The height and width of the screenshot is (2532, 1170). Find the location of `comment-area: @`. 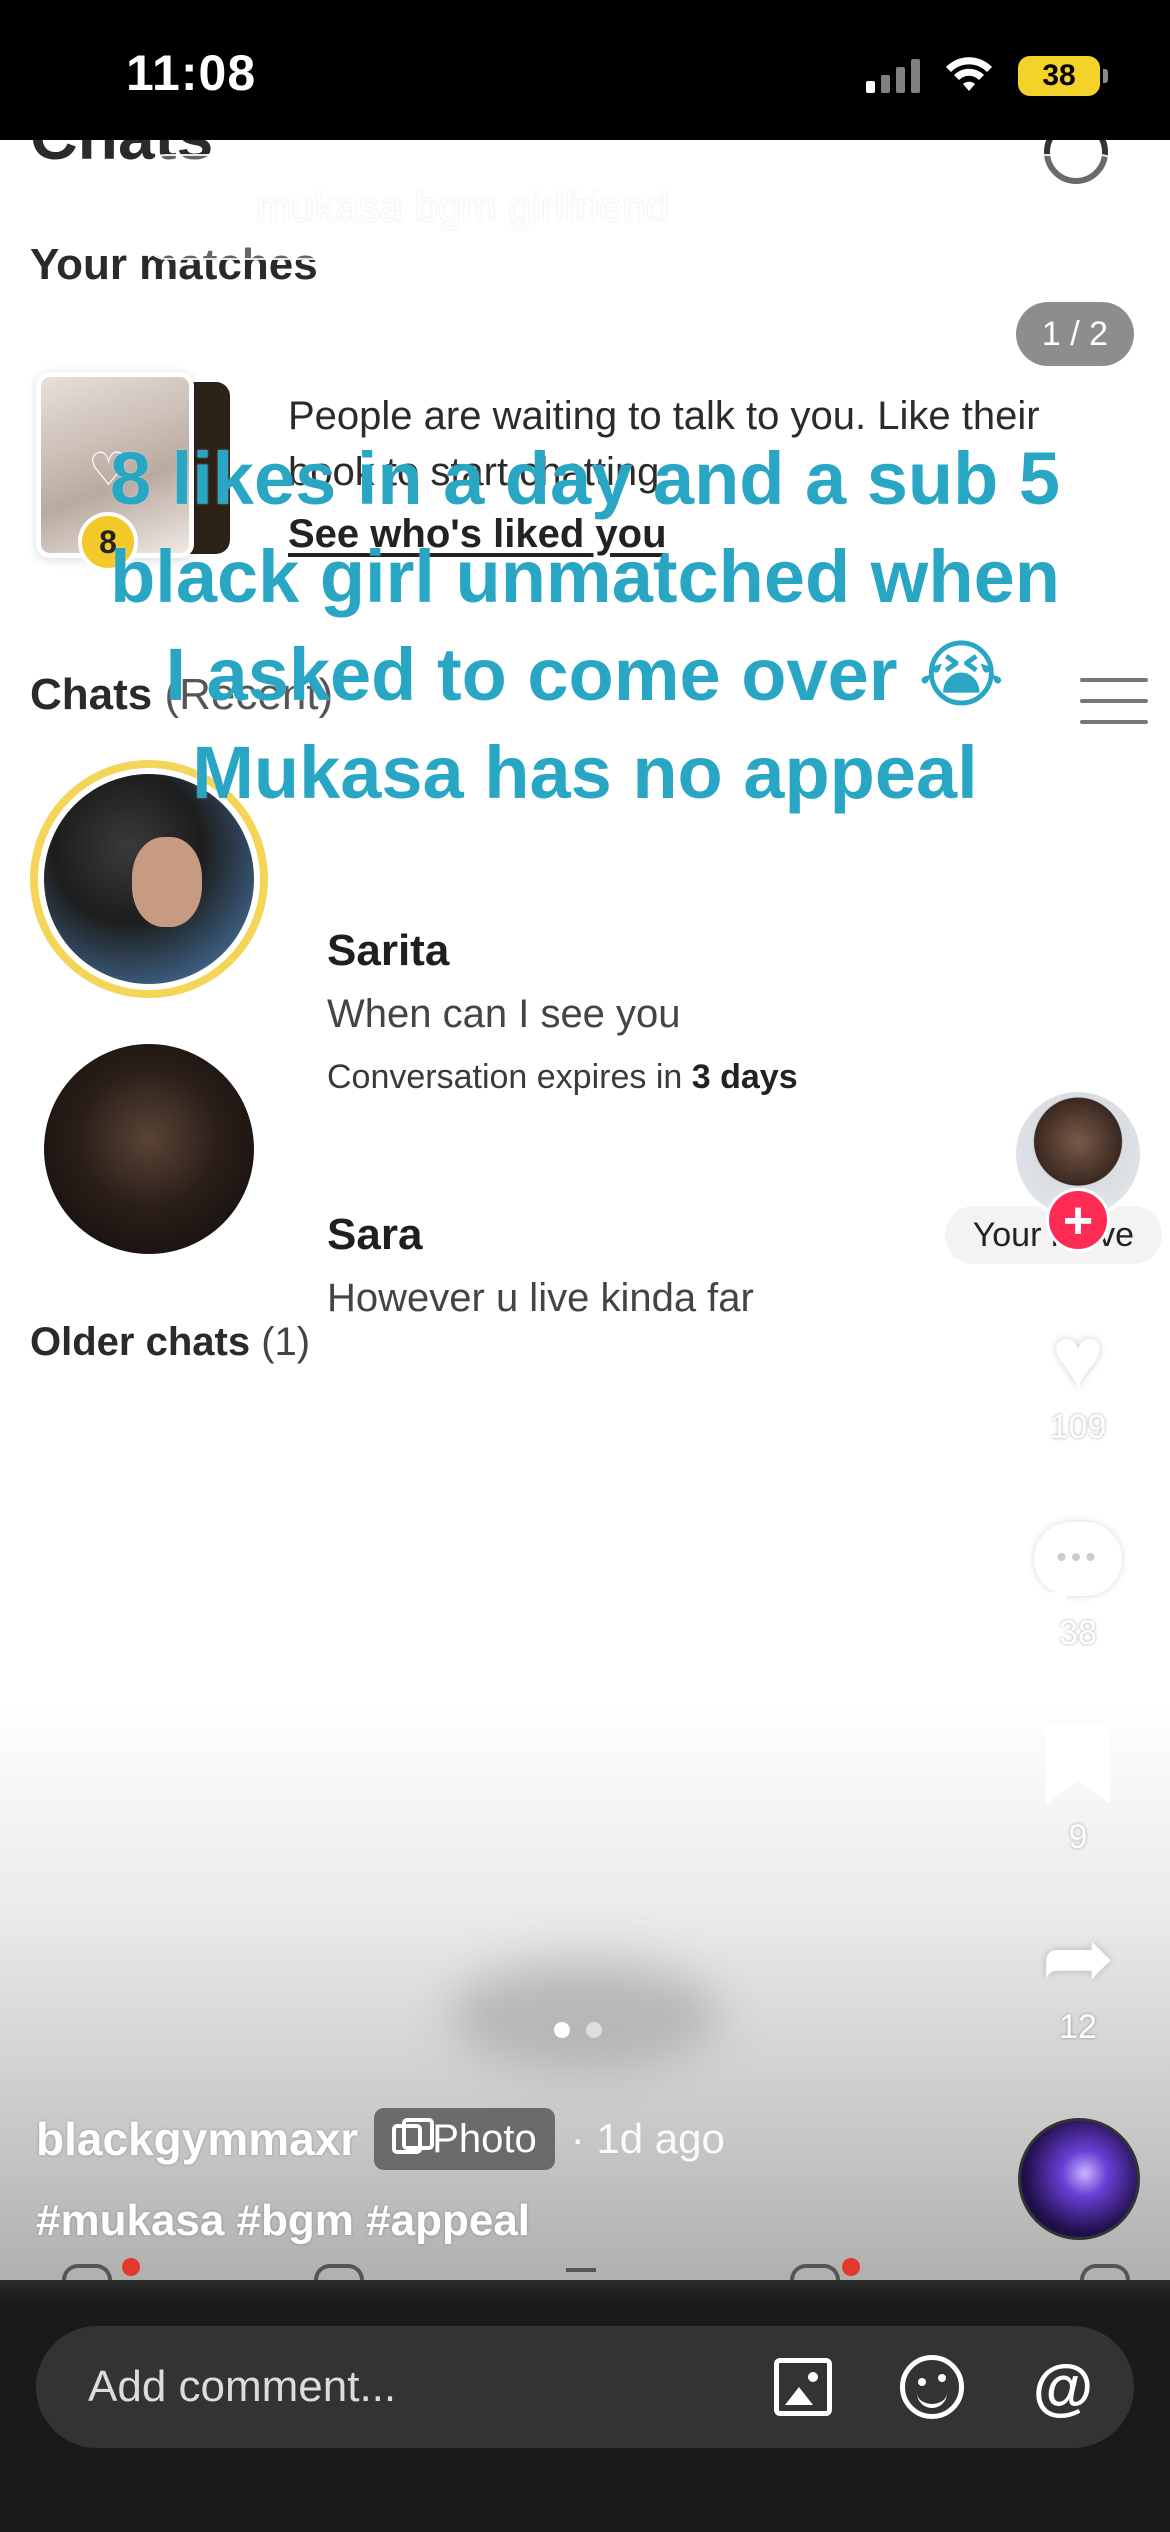

comment-area: @ is located at coordinates (585, 2406).